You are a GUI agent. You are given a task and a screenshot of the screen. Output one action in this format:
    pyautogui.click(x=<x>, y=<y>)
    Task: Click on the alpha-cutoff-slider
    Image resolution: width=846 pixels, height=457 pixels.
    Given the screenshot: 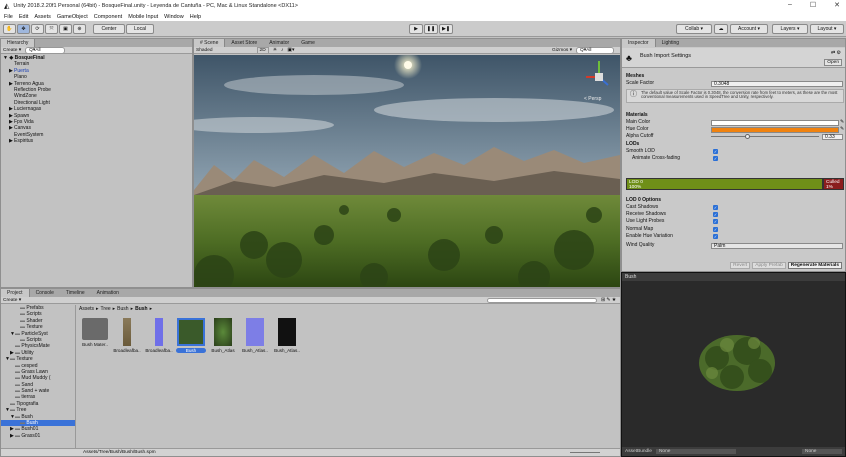 What is the action you would take?
    pyautogui.click(x=765, y=136)
    